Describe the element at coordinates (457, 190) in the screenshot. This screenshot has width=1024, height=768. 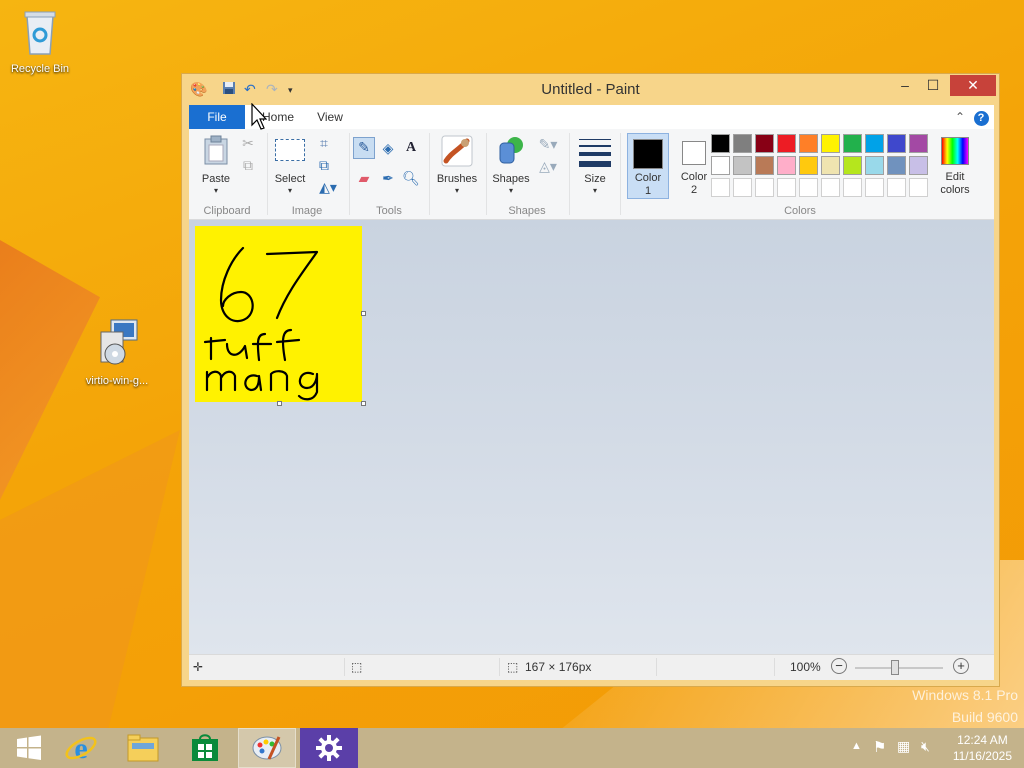
I see `brushes-dropdown-icon: ▾` at that location.